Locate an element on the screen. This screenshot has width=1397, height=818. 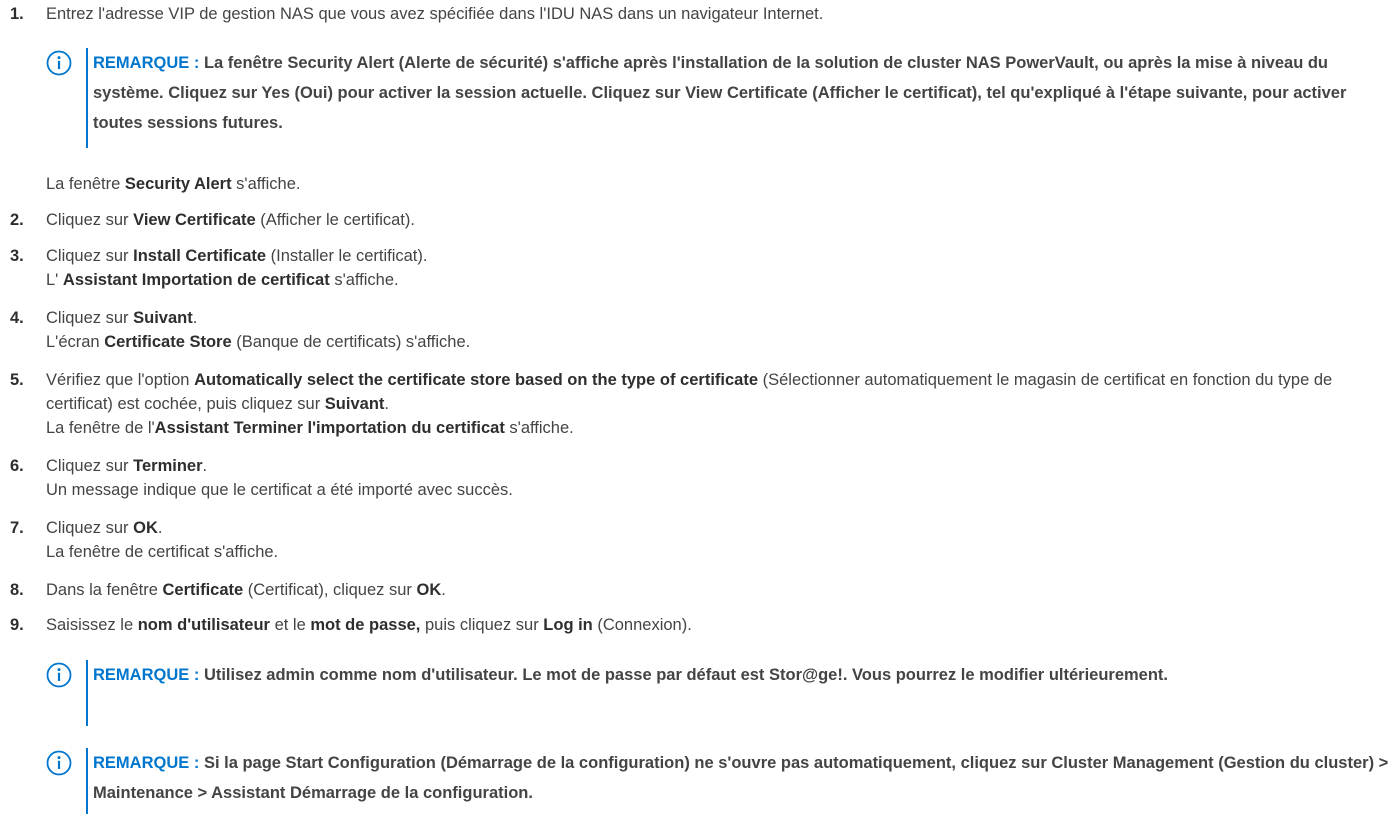
text-run: puis cliquez sur is located at coordinates (482, 625).